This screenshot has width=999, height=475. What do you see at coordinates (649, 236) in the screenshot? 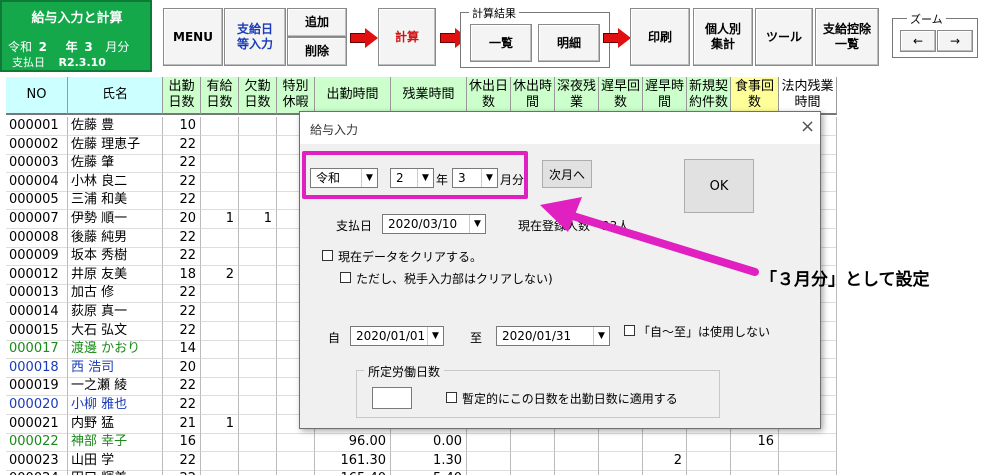
I see `annotation-arrow` at bounding box center [649, 236].